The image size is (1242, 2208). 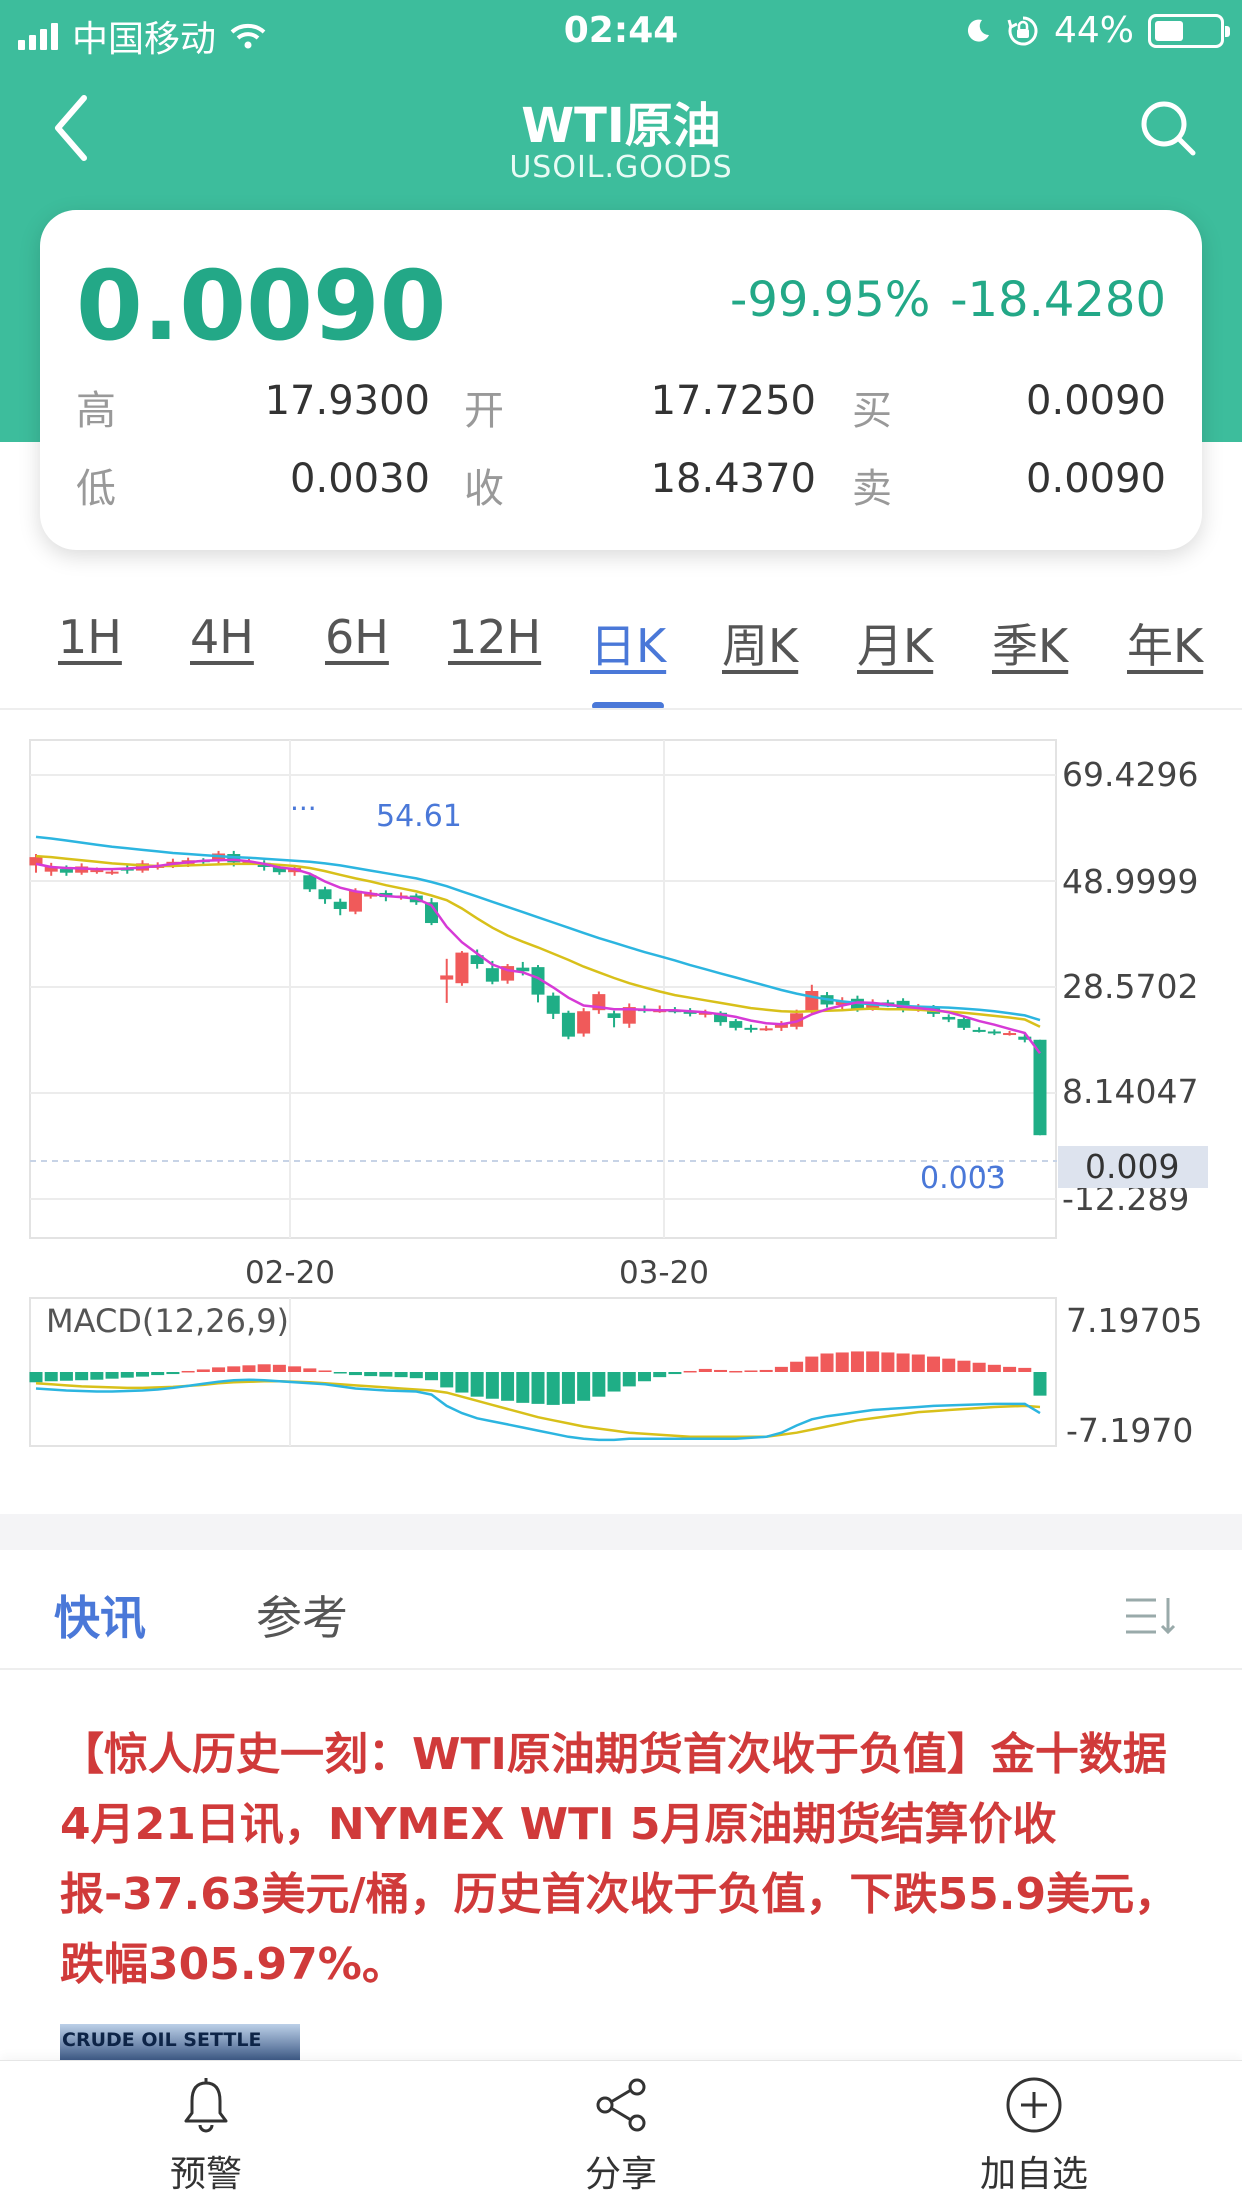 What do you see at coordinates (664, 1273) in the screenshot?
I see `x-tick-label: 03-20` at bounding box center [664, 1273].